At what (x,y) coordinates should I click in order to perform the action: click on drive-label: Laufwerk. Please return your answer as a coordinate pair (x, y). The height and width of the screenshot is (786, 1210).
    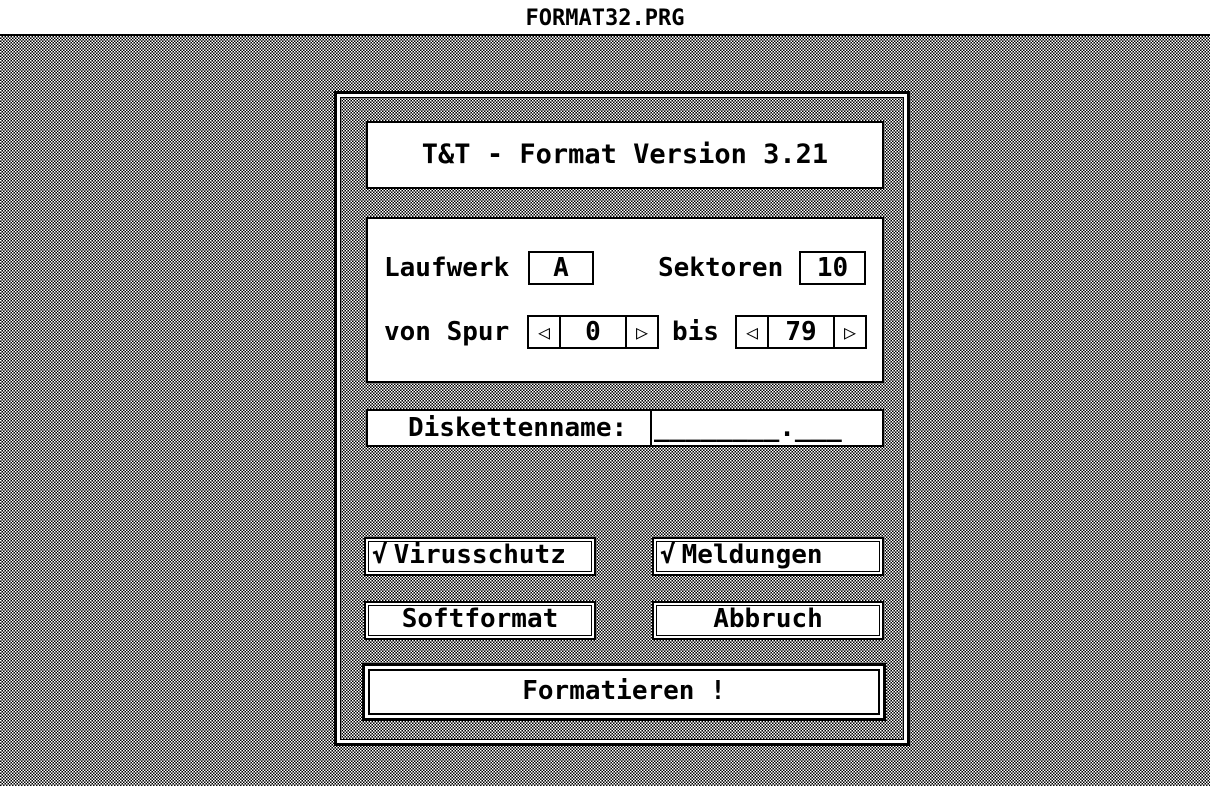
    Looking at the image, I should click on (447, 268).